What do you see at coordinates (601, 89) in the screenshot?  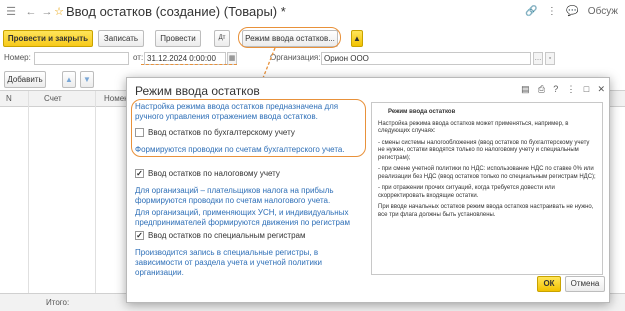 I see `close-icon: ✕` at bounding box center [601, 89].